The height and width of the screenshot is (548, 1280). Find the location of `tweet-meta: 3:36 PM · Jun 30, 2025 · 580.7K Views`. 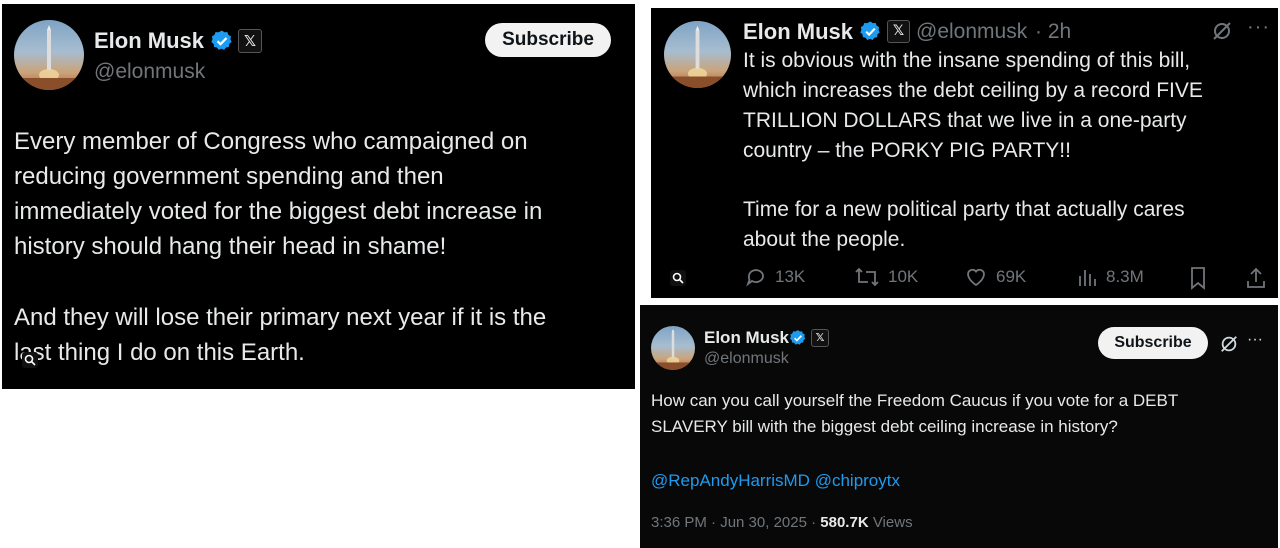

tweet-meta: 3:36 PM · Jun 30, 2025 · 580.7K Views is located at coordinates (782, 522).